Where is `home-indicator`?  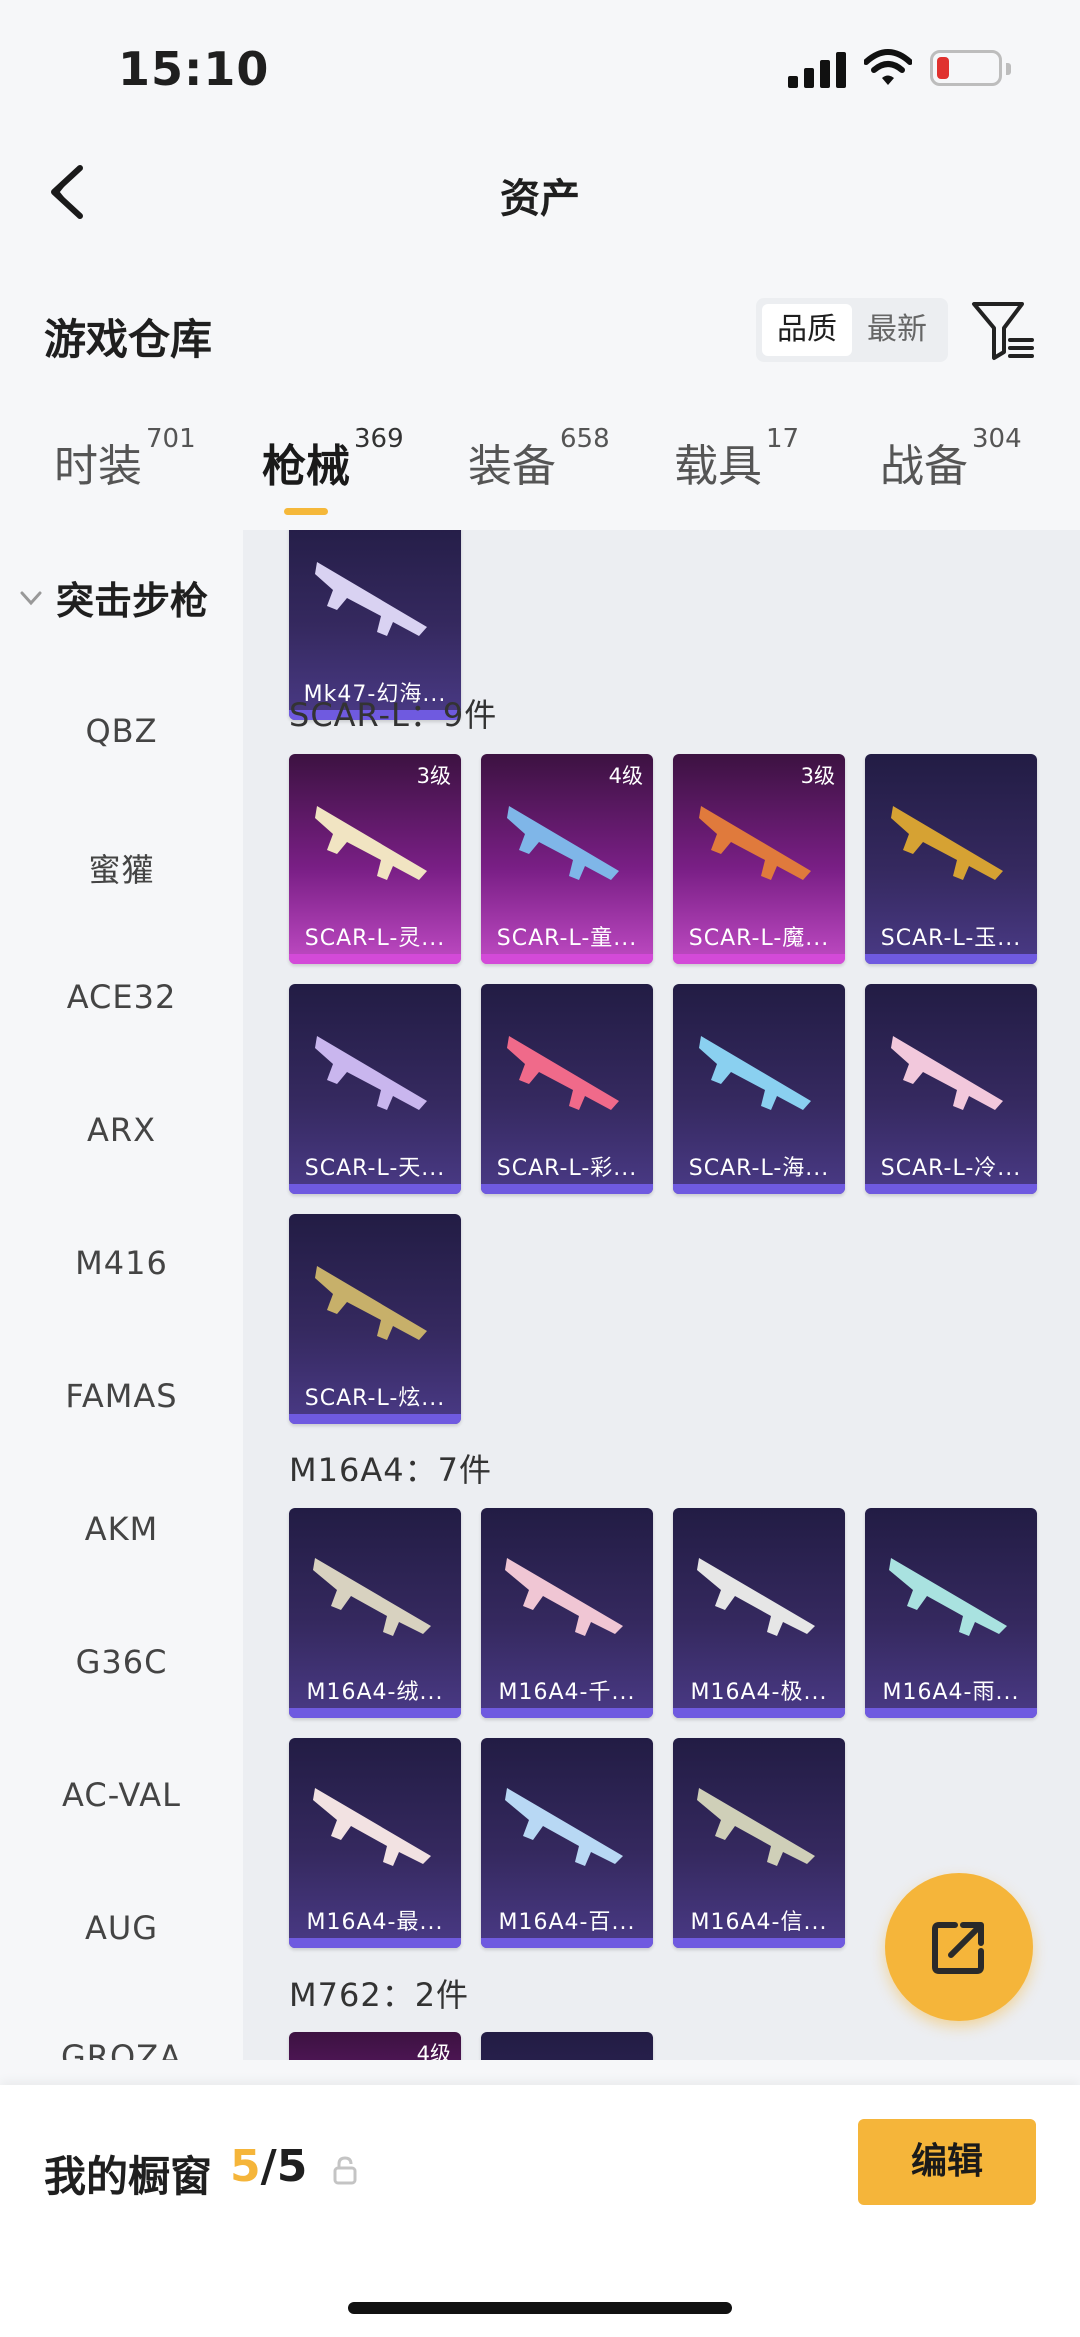 home-indicator is located at coordinates (540, 2308).